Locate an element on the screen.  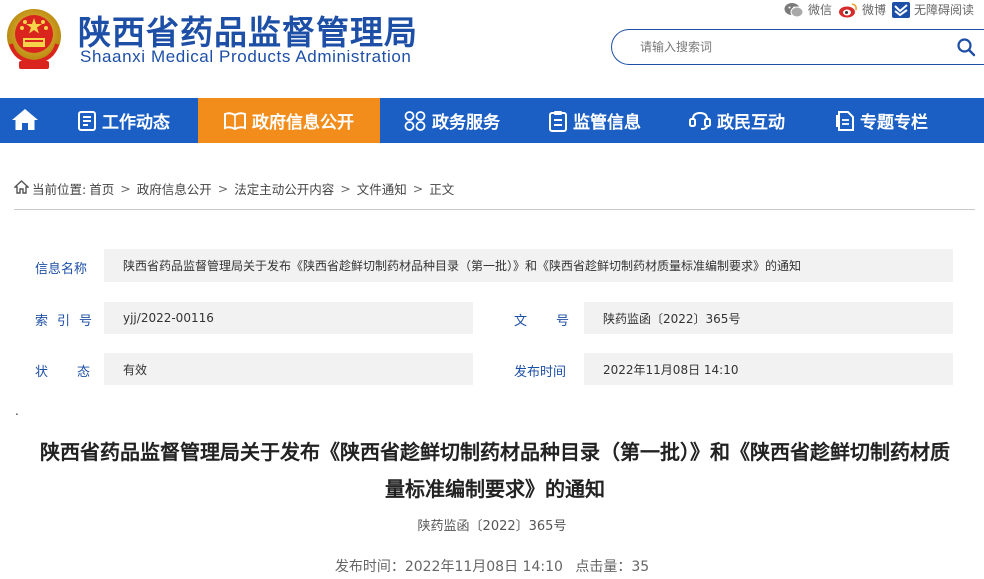
main-nav: 工作动态 政府信息公开 政务服务 监管信息 政民互动 专题专栏 is located at coordinates (492, 120).